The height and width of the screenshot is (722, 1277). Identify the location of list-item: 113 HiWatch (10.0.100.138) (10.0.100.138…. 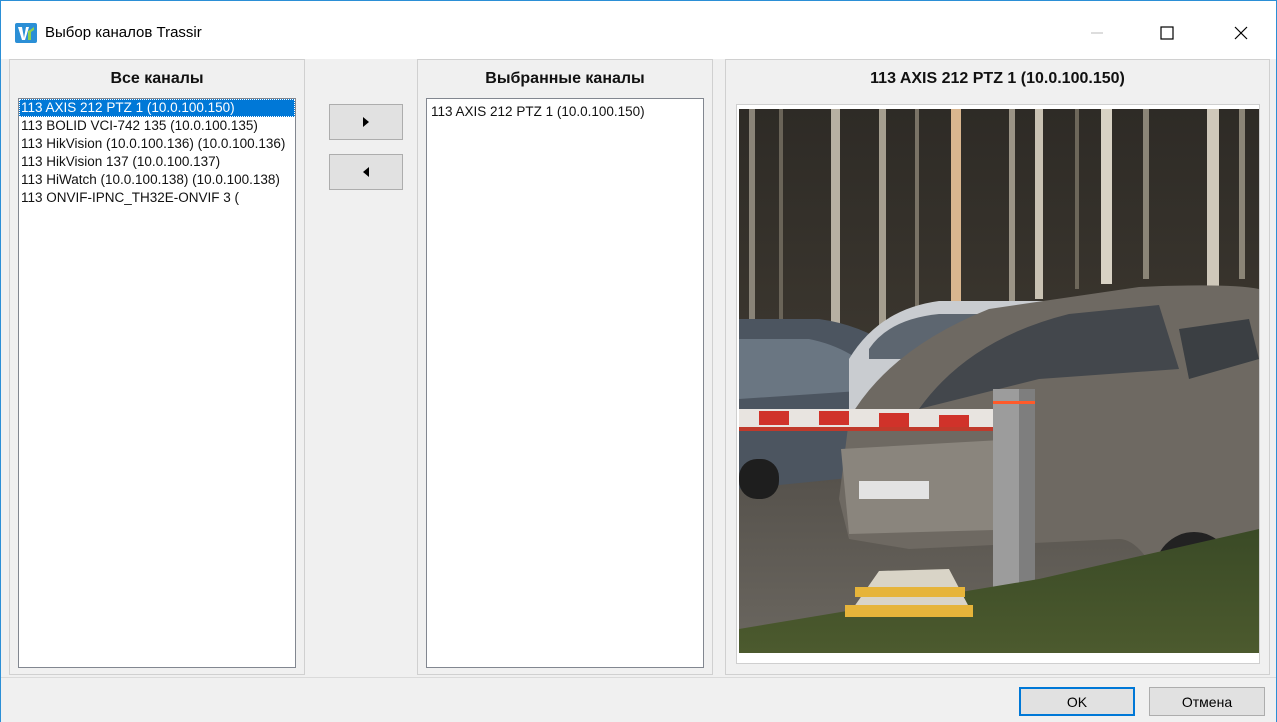
(157, 180).